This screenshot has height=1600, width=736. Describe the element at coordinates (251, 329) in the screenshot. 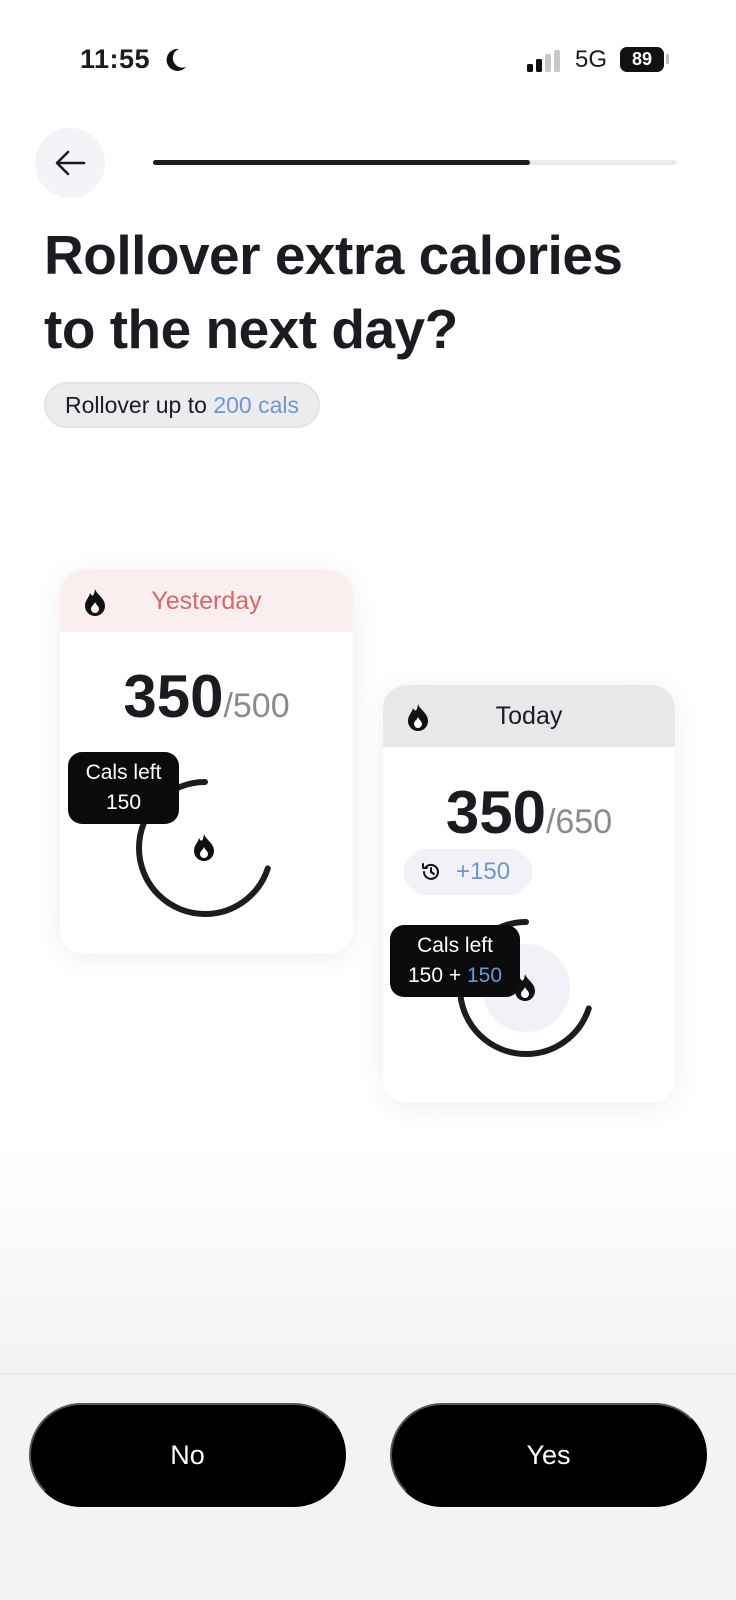

I see `title-line-2: to the next day?` at that location.